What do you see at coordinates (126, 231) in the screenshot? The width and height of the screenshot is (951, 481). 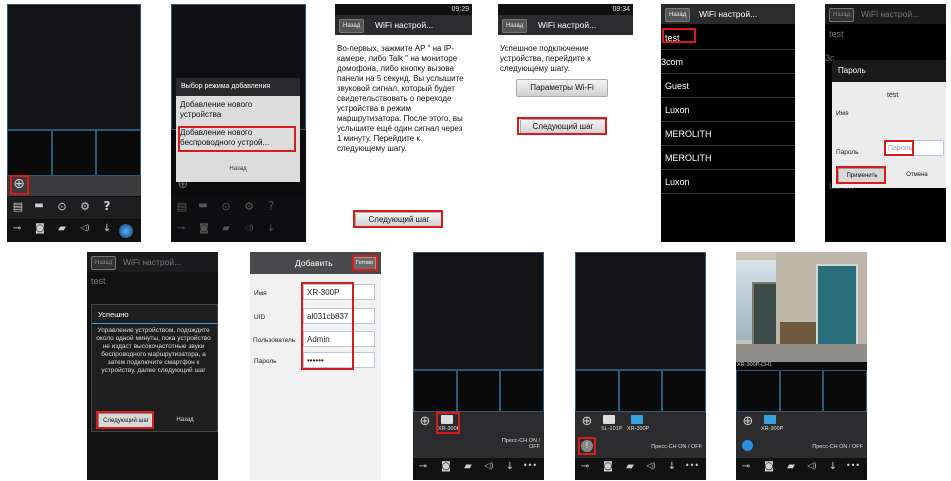 I see `ptz-icon` at bounding box center [126, 231].